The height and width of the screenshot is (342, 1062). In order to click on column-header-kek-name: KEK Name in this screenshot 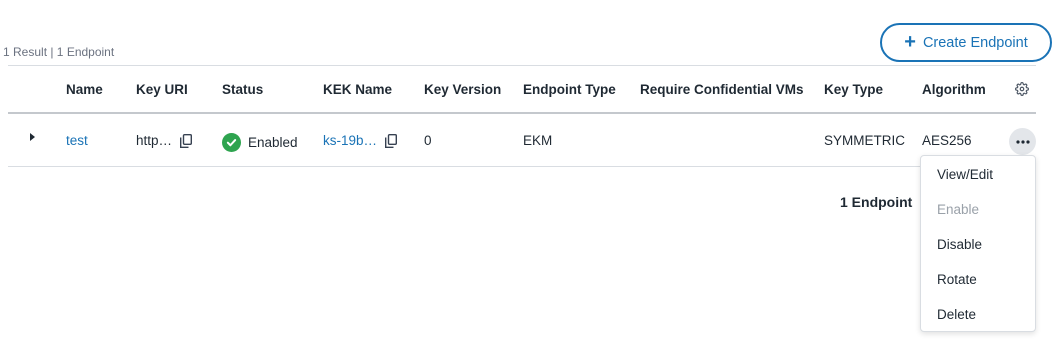, I will do `click(357, 89)`.